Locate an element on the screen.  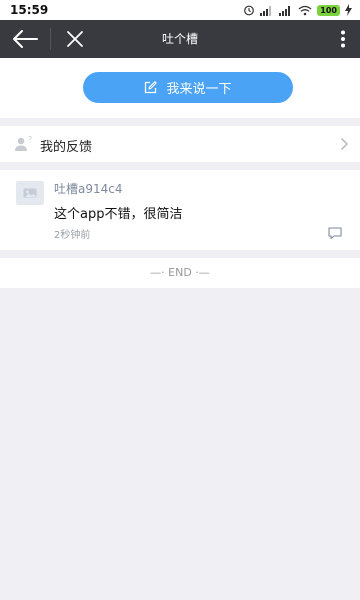
reply-icon is located at coordinates (335, 233).